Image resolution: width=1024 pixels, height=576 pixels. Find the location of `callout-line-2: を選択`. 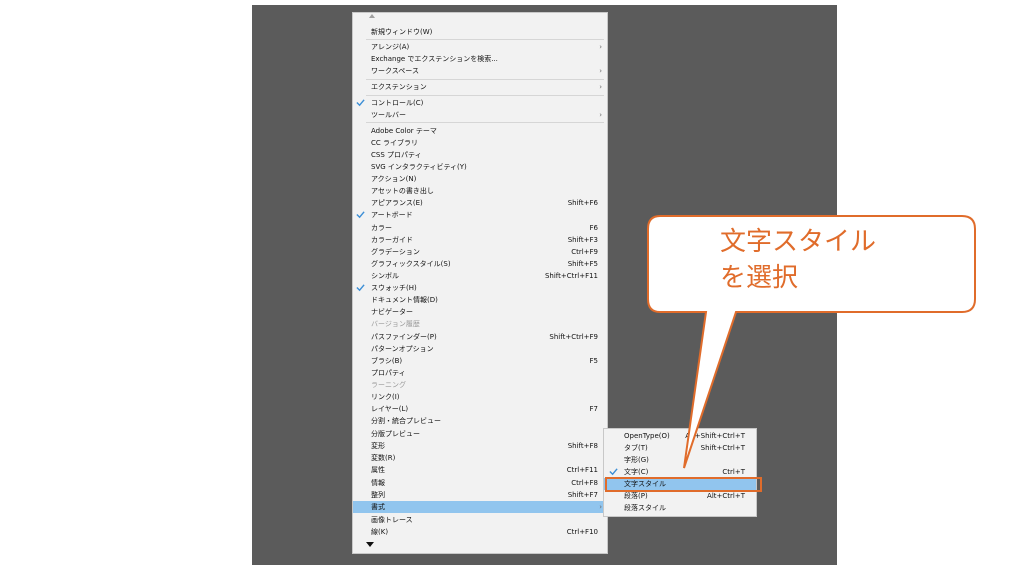

callout-line-2: を選択 is located at coordinates (759, 278).